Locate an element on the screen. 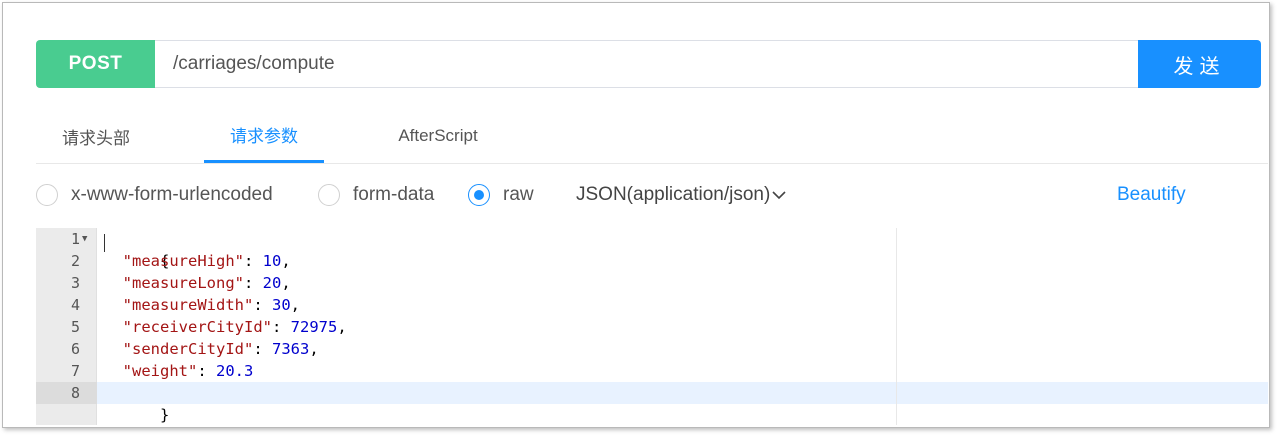 The image size is (1277, 448). radio-option-urlencoded: x-www-form-urlencoded is located at coordinates (154, 195).